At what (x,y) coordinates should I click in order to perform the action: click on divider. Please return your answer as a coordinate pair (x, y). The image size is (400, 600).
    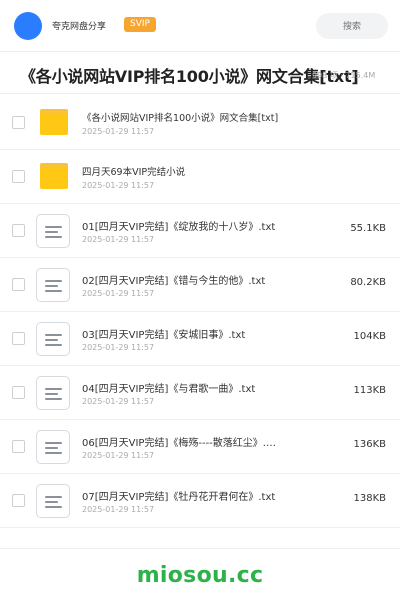
    Looking at the image, I should click on (200, 93).